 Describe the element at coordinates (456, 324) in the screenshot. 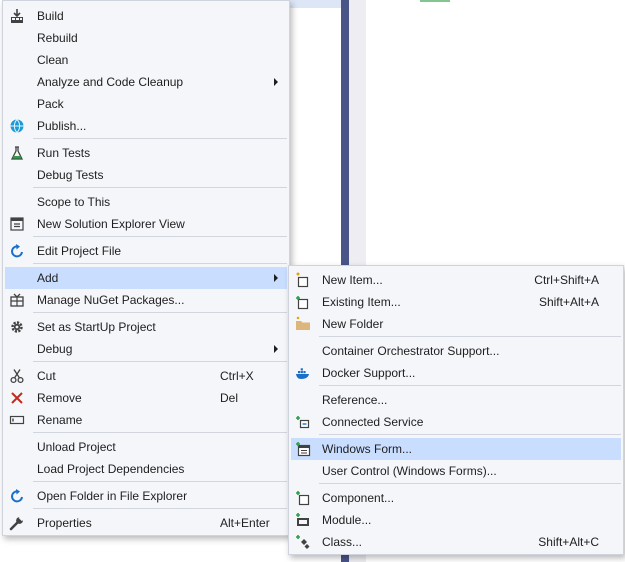

I see `submenu-item-new-folder: New Folder` at that location.